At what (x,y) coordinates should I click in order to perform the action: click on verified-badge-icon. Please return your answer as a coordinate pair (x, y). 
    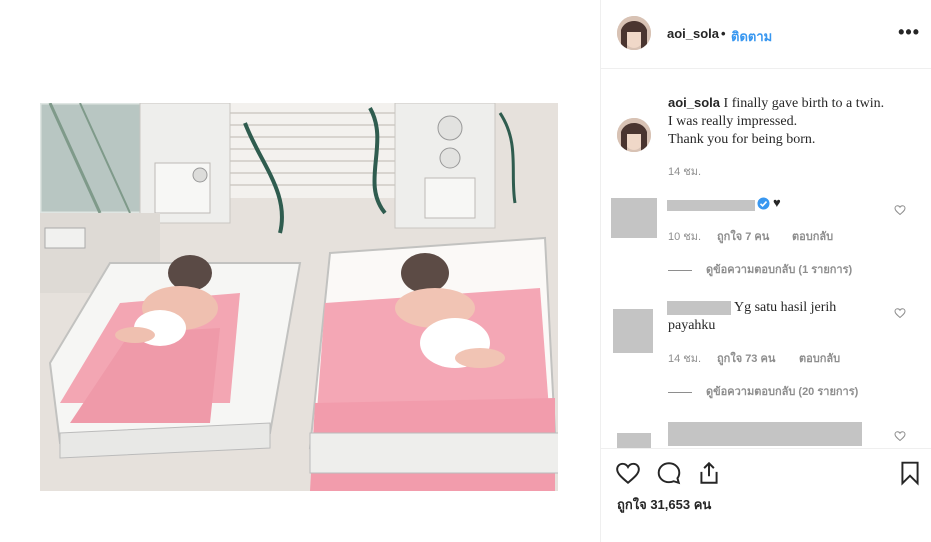
    Looking at the image, I should click on (763, 203).